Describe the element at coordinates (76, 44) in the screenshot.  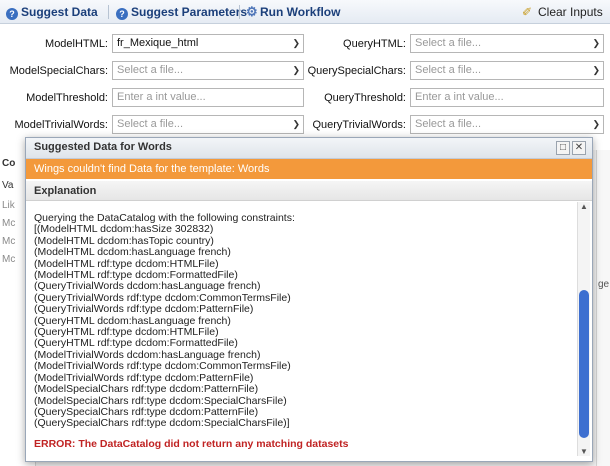
I see `modelhtml-label: ModelHTML:` at that location.